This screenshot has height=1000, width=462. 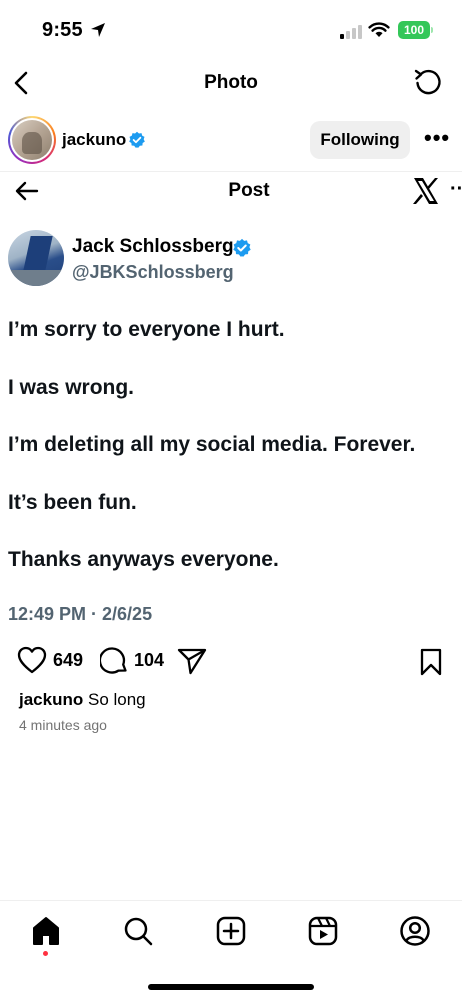 What do you see at coordinates (50, 660) in the screenshot?
I see `like-button: 649` at bounding box center [50, 660].